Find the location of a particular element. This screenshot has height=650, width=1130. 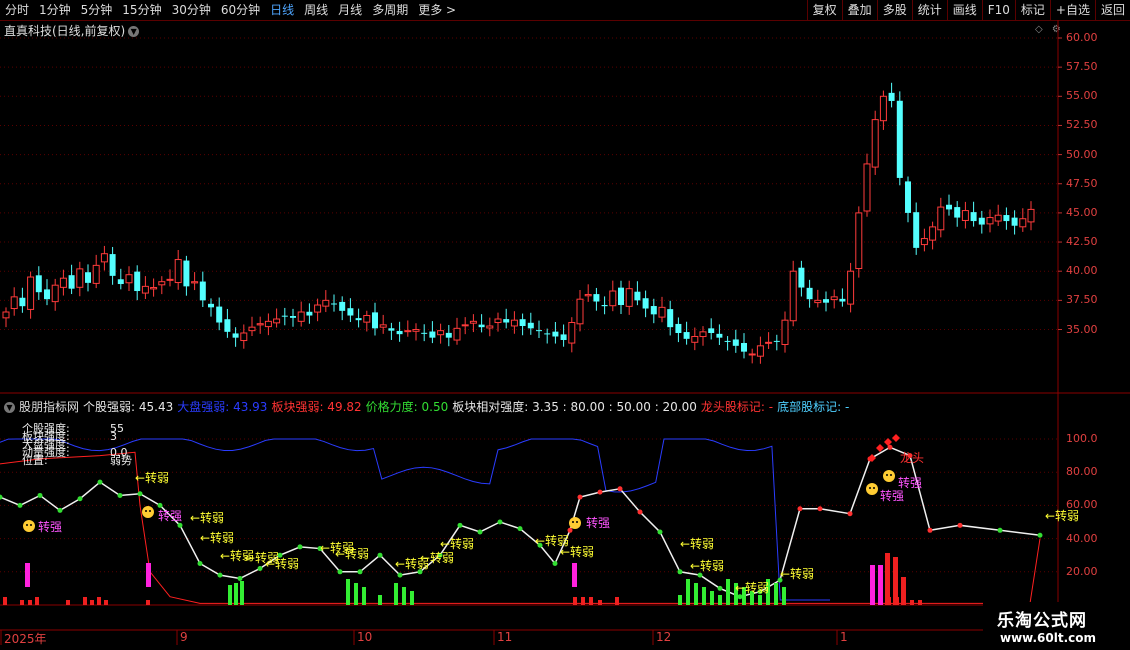

price-tick-label: 52.50 is located at coordinates (1082, 125).